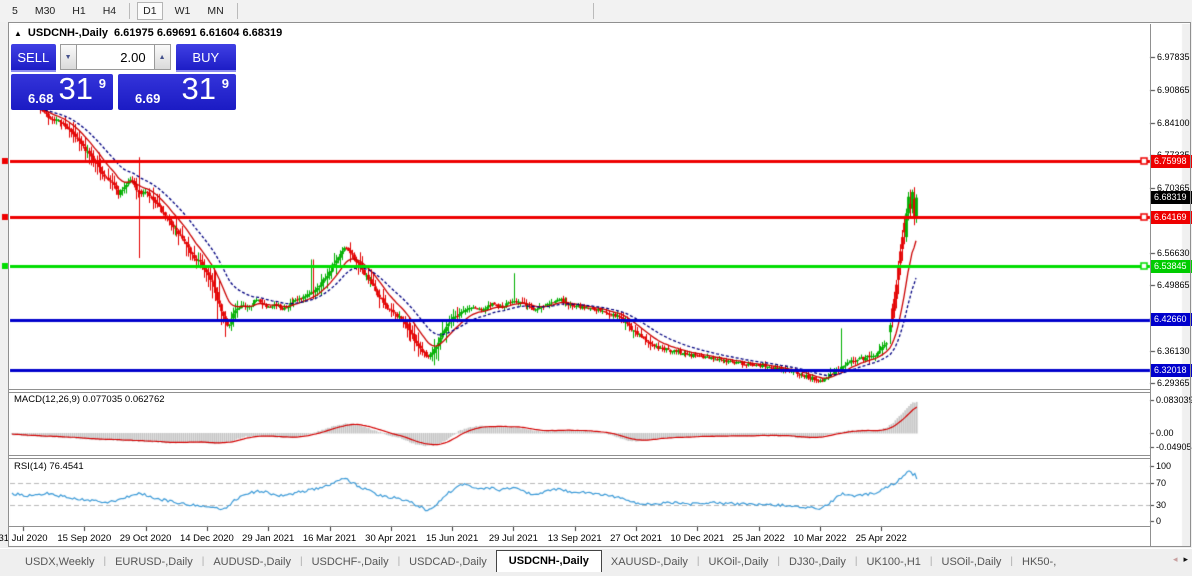  Describe the element at coordinates (972, 561) in the screenshot. I see `symbol-tab-usoil-daily: USOil-,Daily` at that location.